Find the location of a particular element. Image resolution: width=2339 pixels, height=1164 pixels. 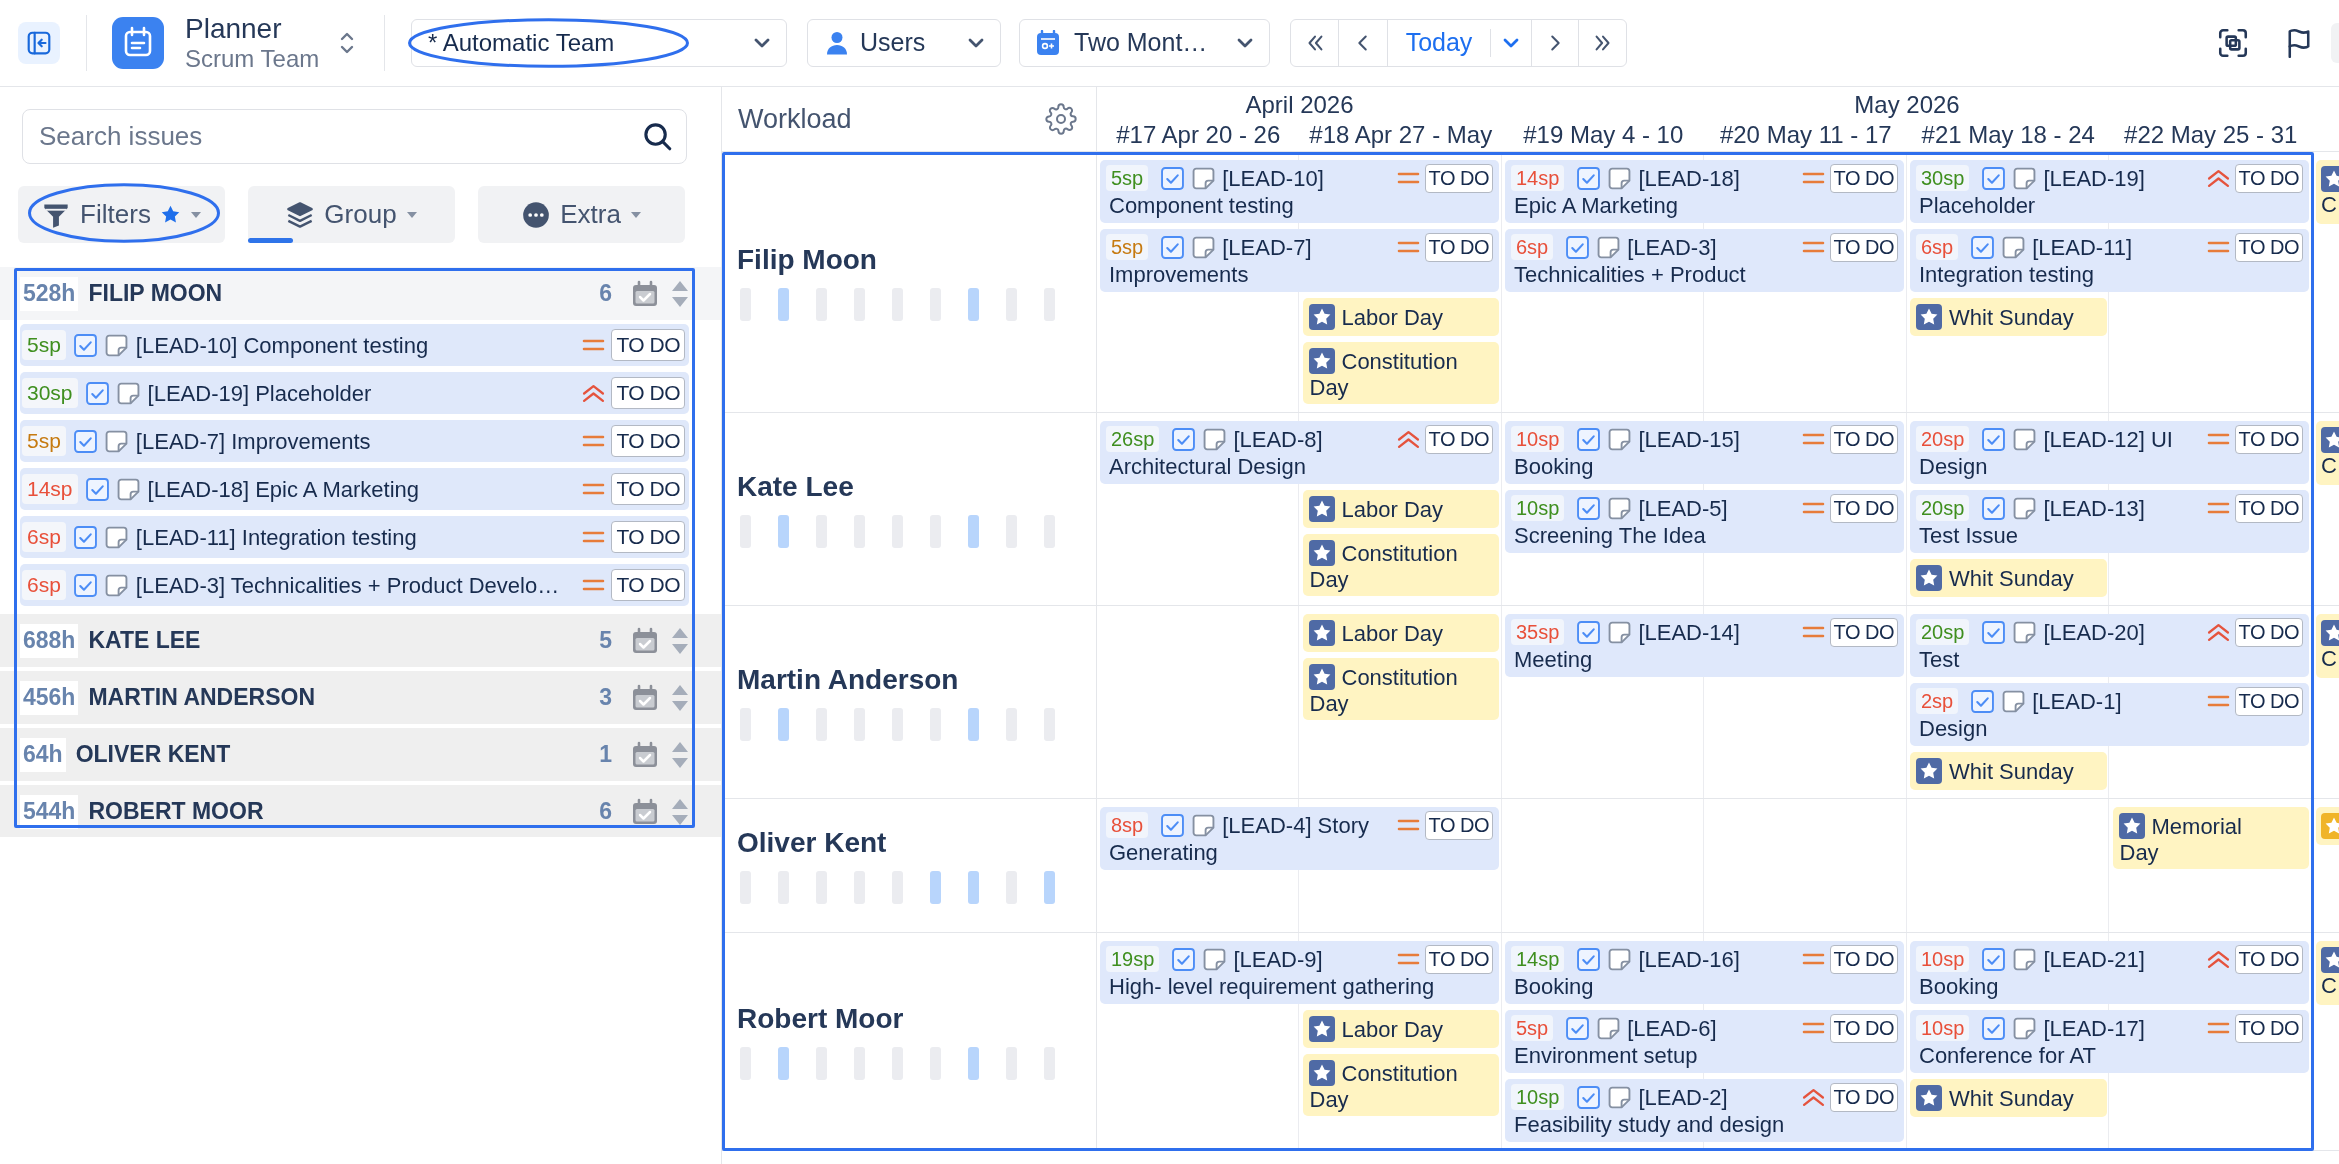

issue-count: 5 is located at coordinates (605, 641).